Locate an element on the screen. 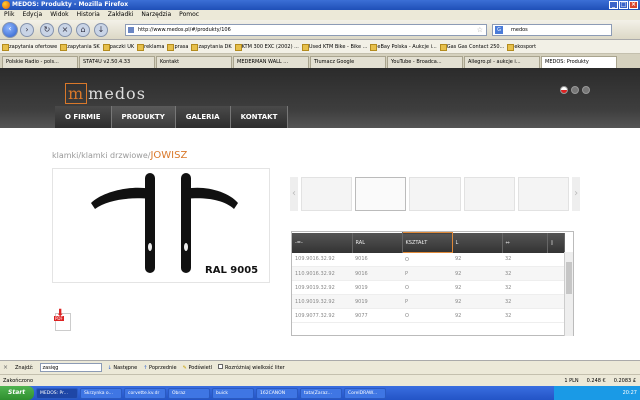 This screenshot has height=400, width=640. polish-flag-icon is located at coordinates (564, 90).